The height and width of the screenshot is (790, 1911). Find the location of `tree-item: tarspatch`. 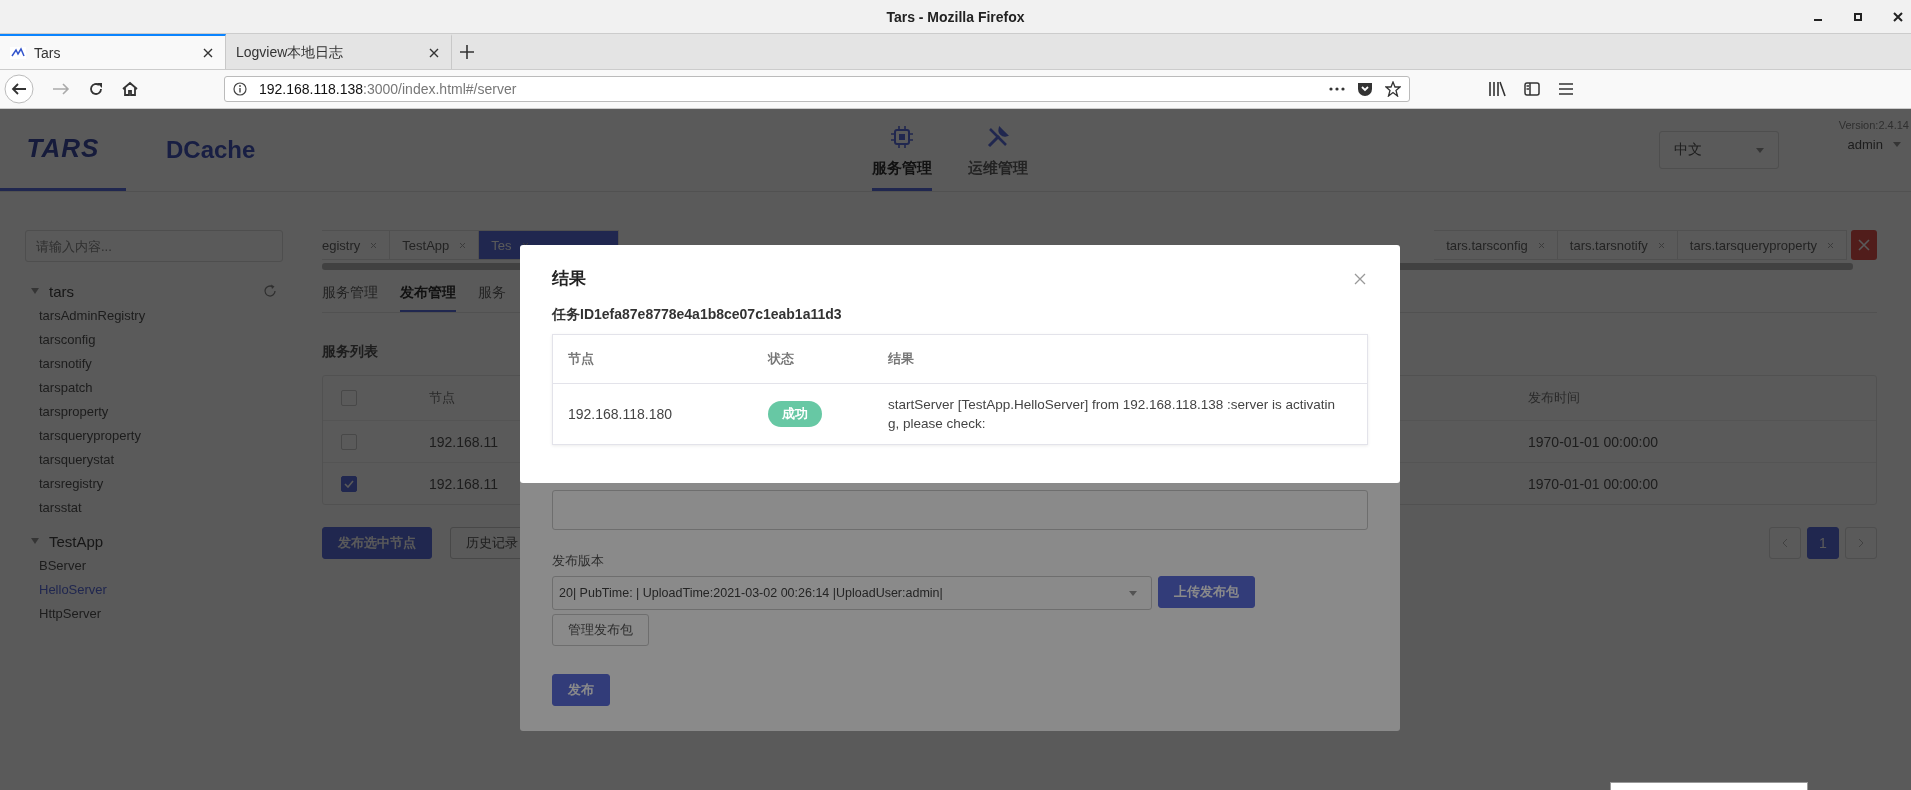

tree-item: tarspatch is located at coordinates (162, 388).